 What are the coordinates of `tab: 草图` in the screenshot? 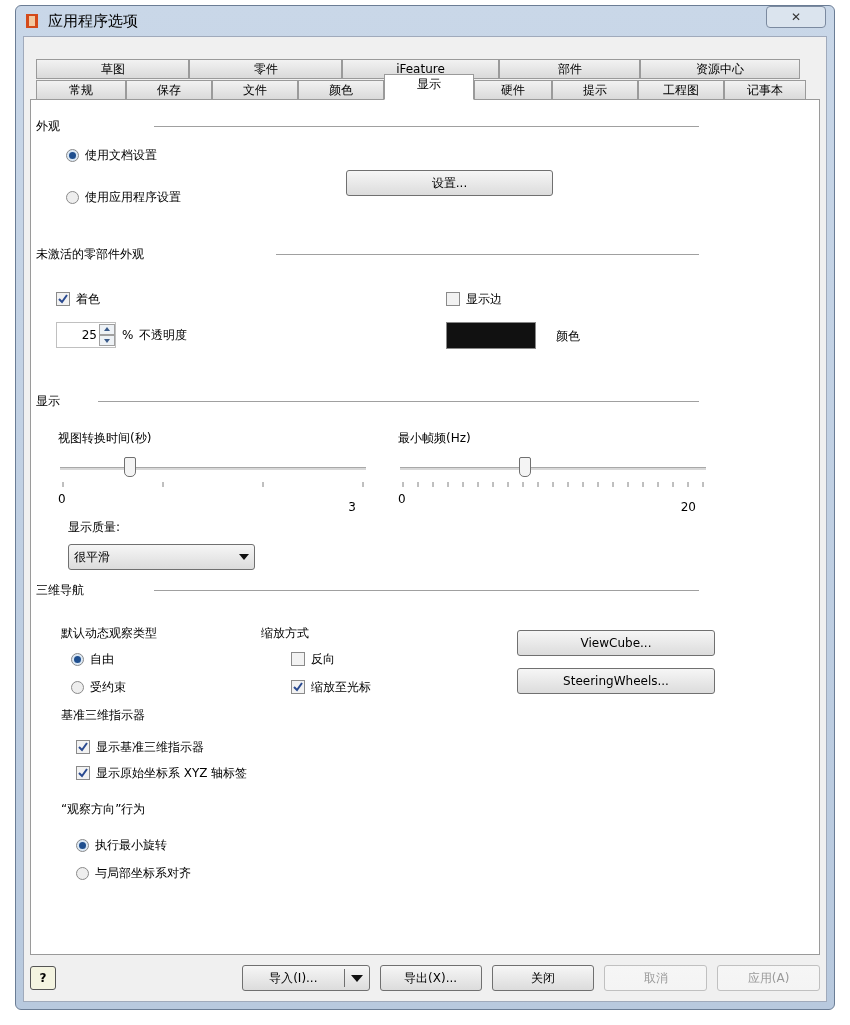 It's located at (112, 69).